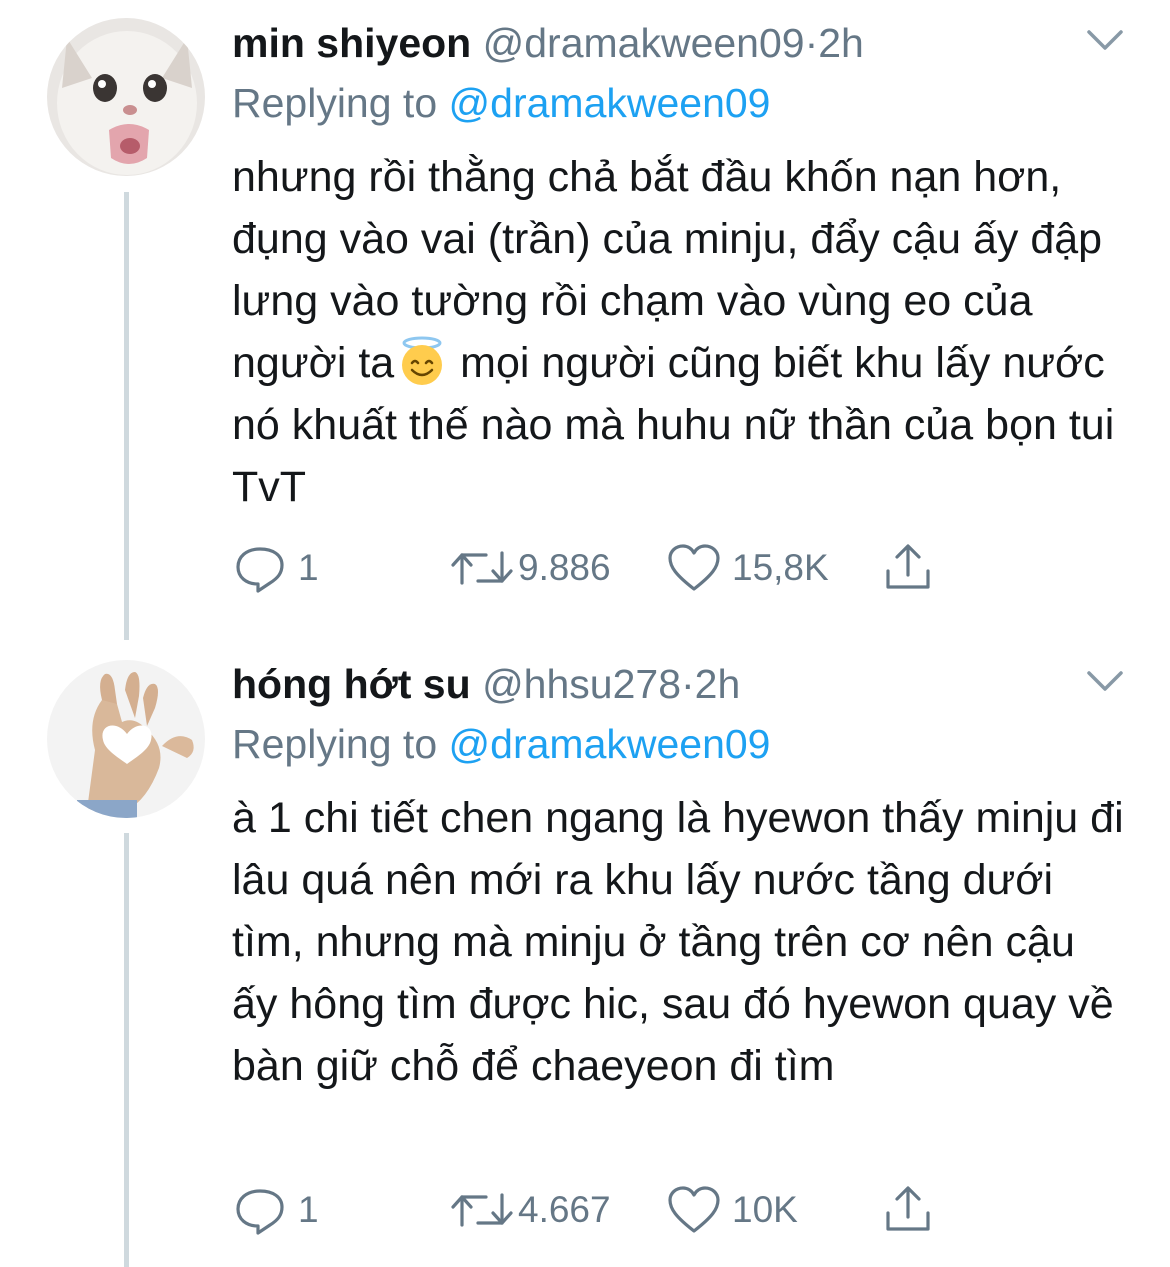 The image size is (1170, 1267). I want to click on like-button: 15,8K, so click(747, 568).